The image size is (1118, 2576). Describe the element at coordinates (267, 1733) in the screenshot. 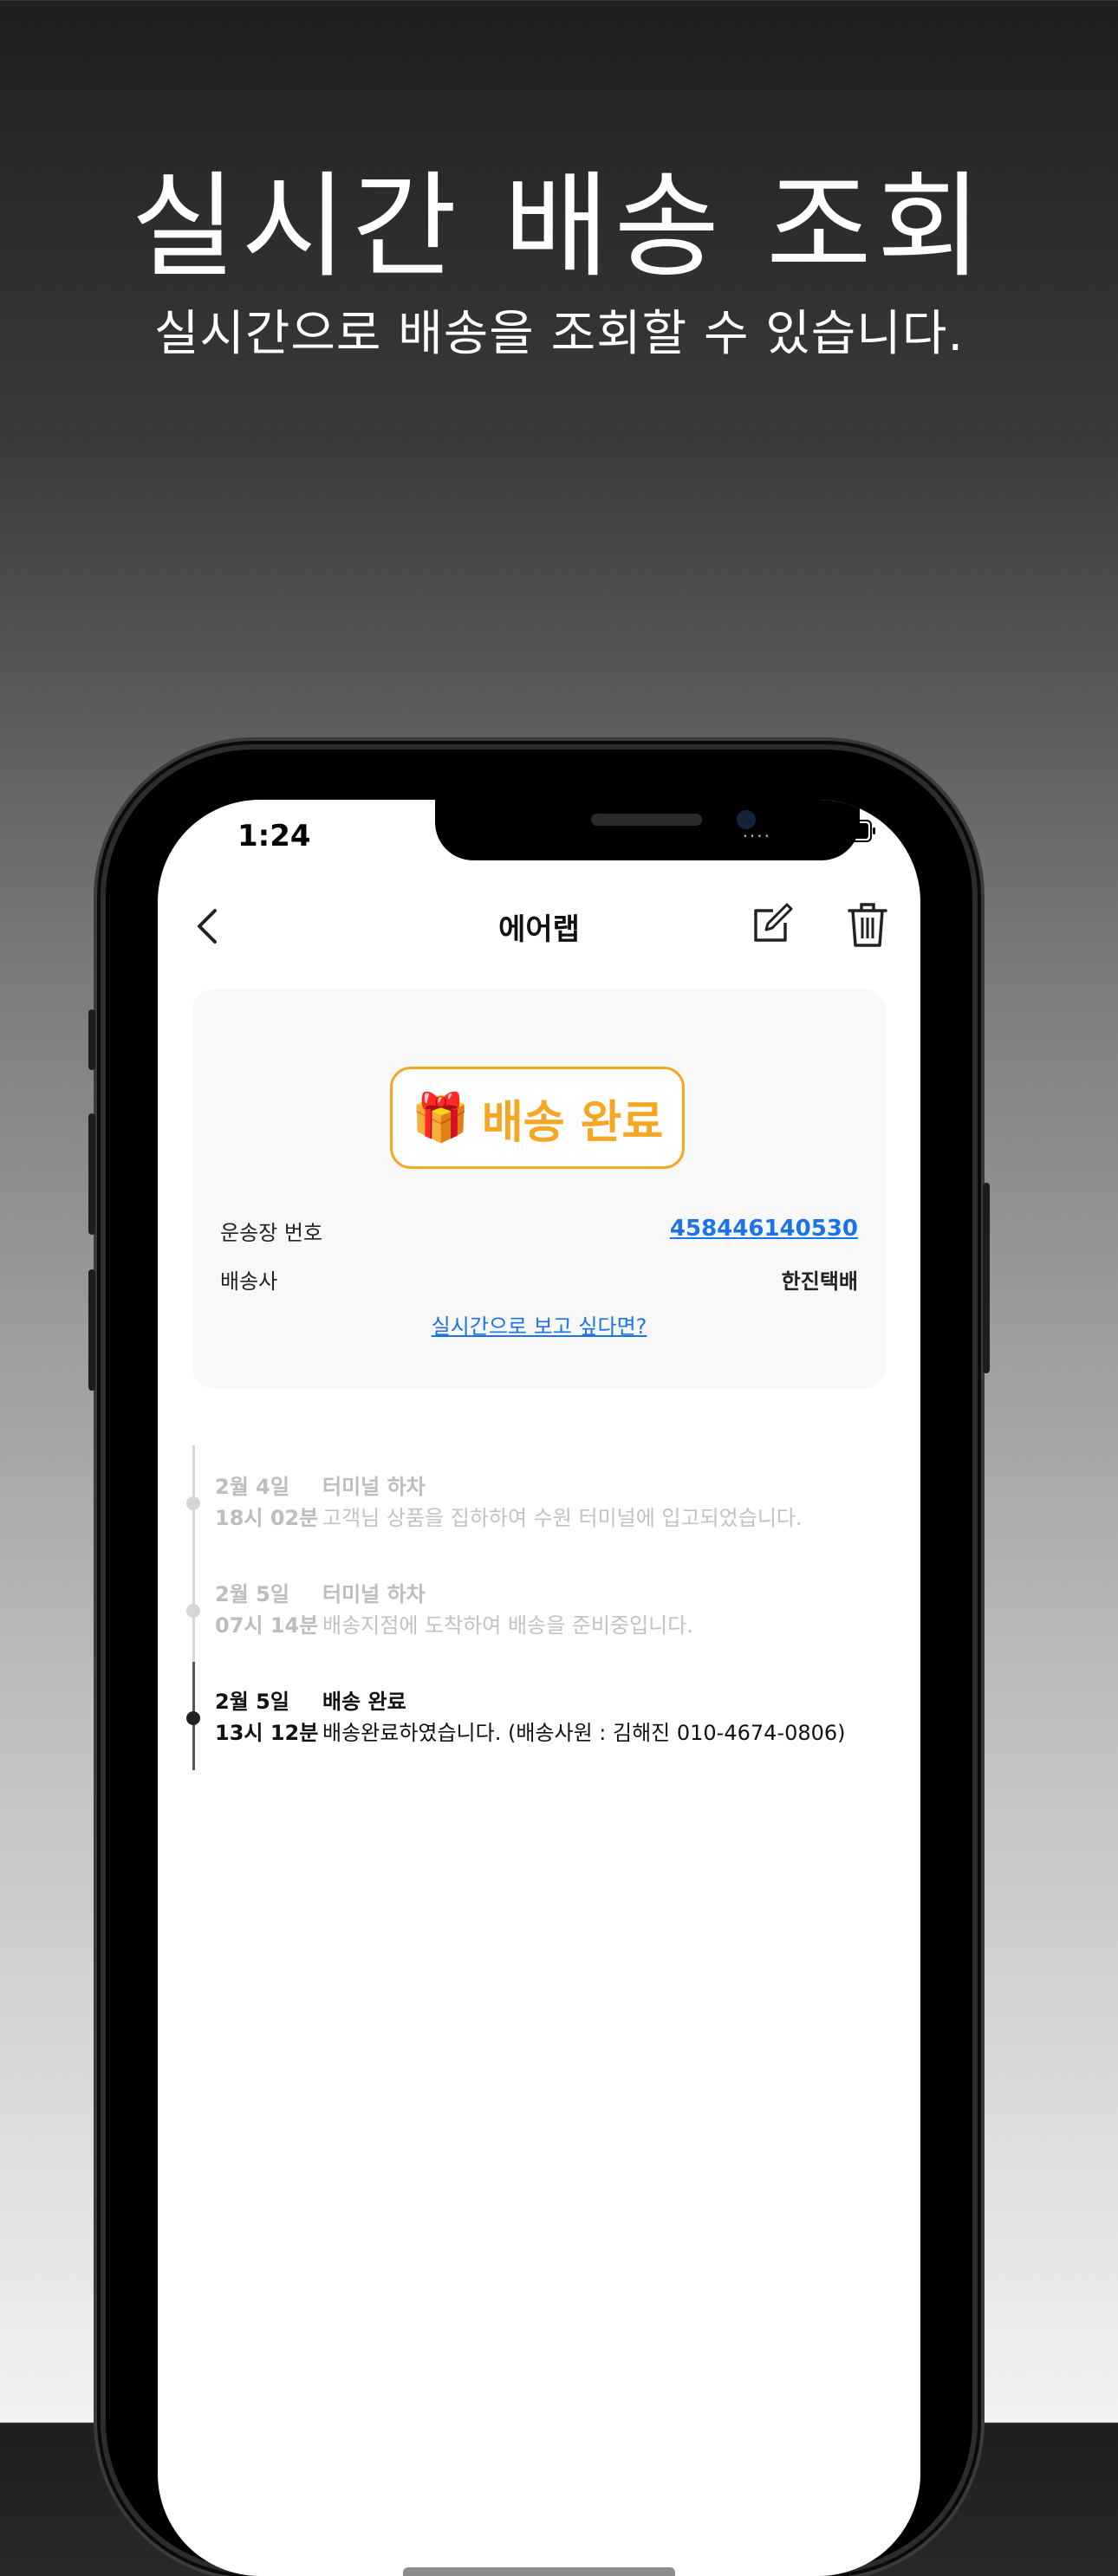

I see `timeline-time: 13시 12분` at that location.